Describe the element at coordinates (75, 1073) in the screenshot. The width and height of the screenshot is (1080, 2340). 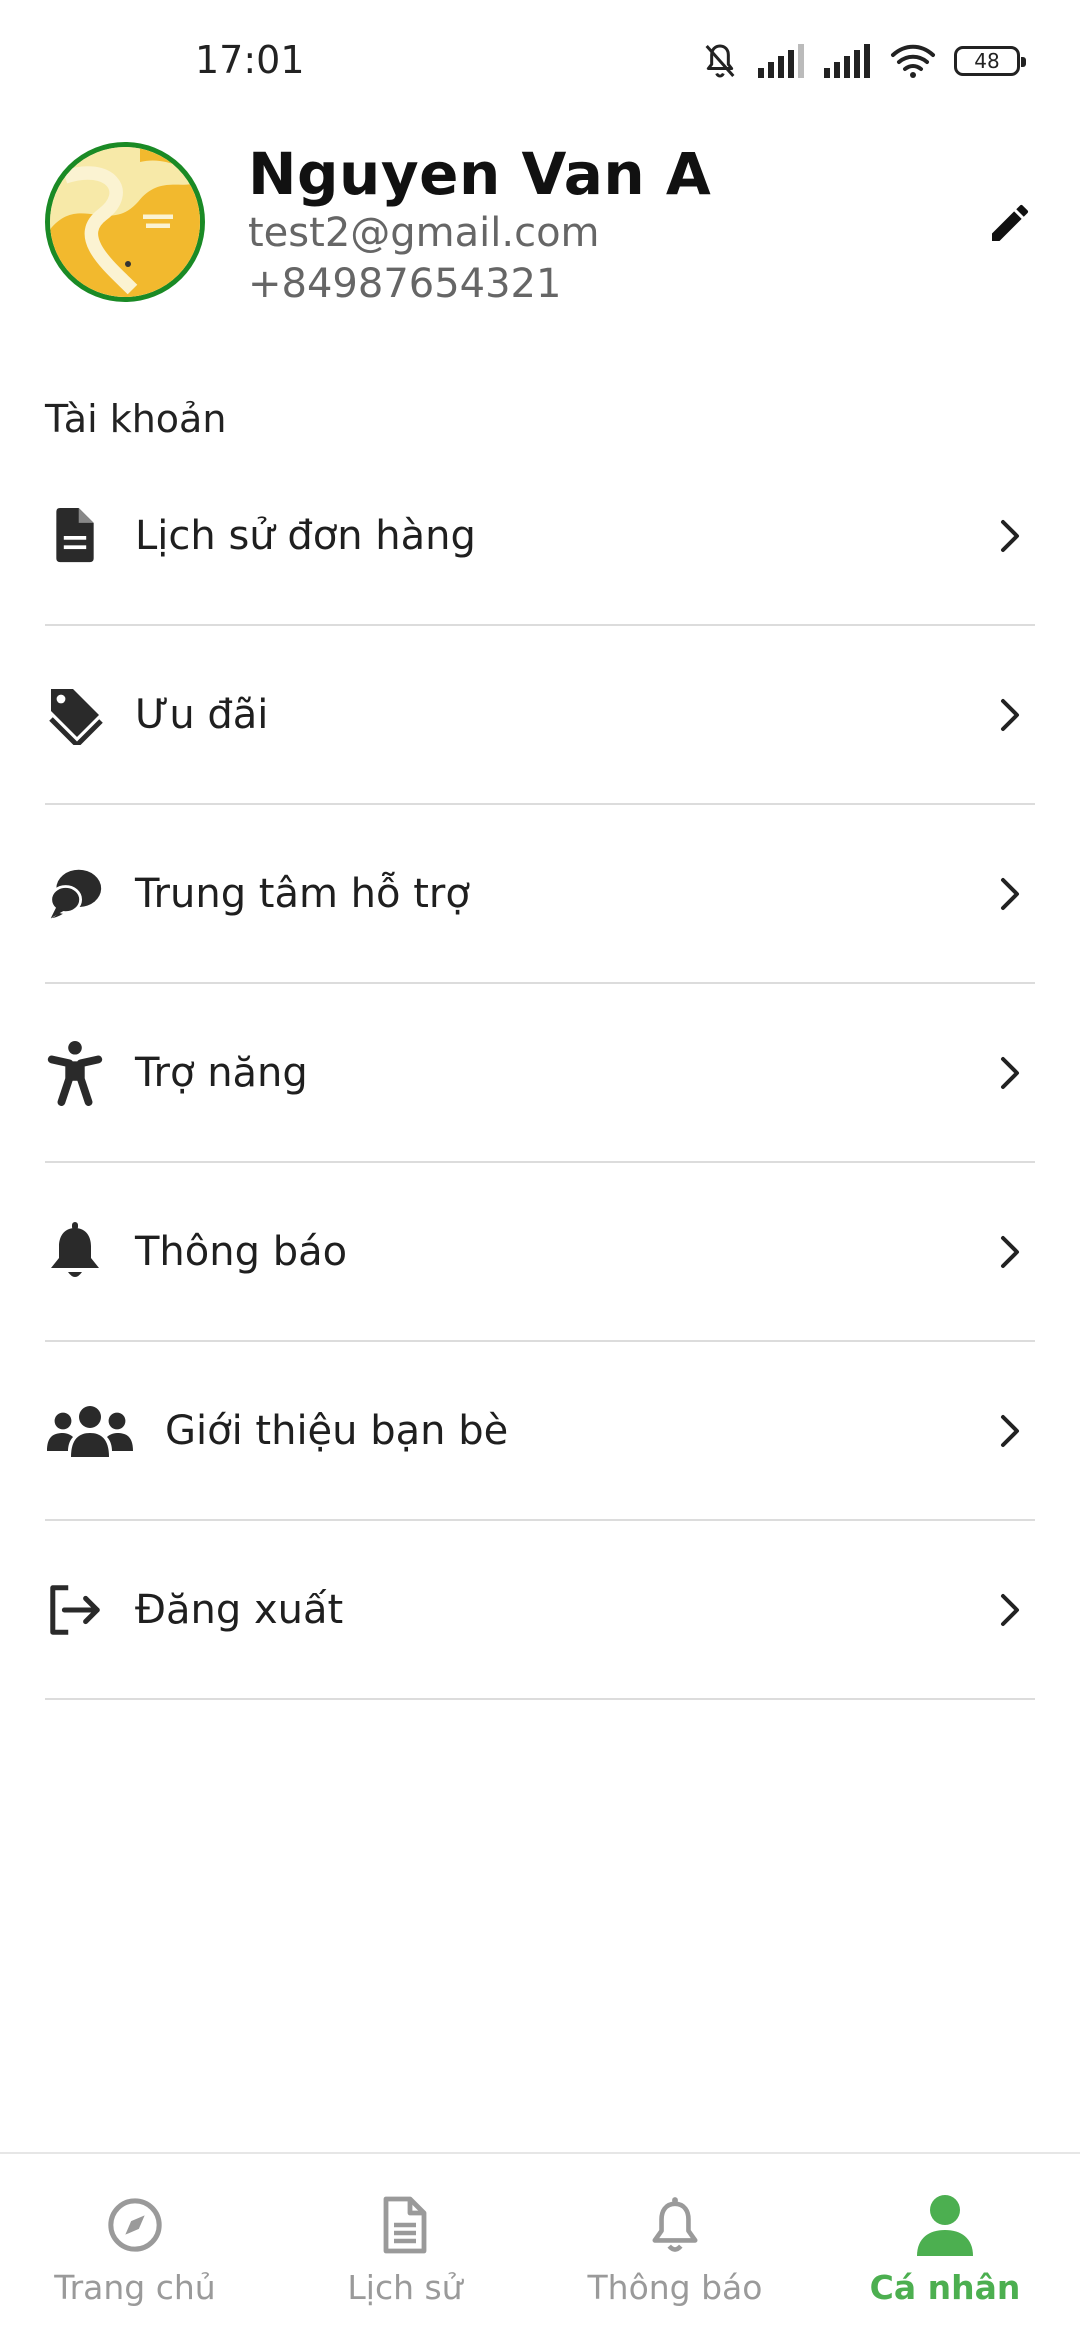
I see `accessibility-icon` at that location.